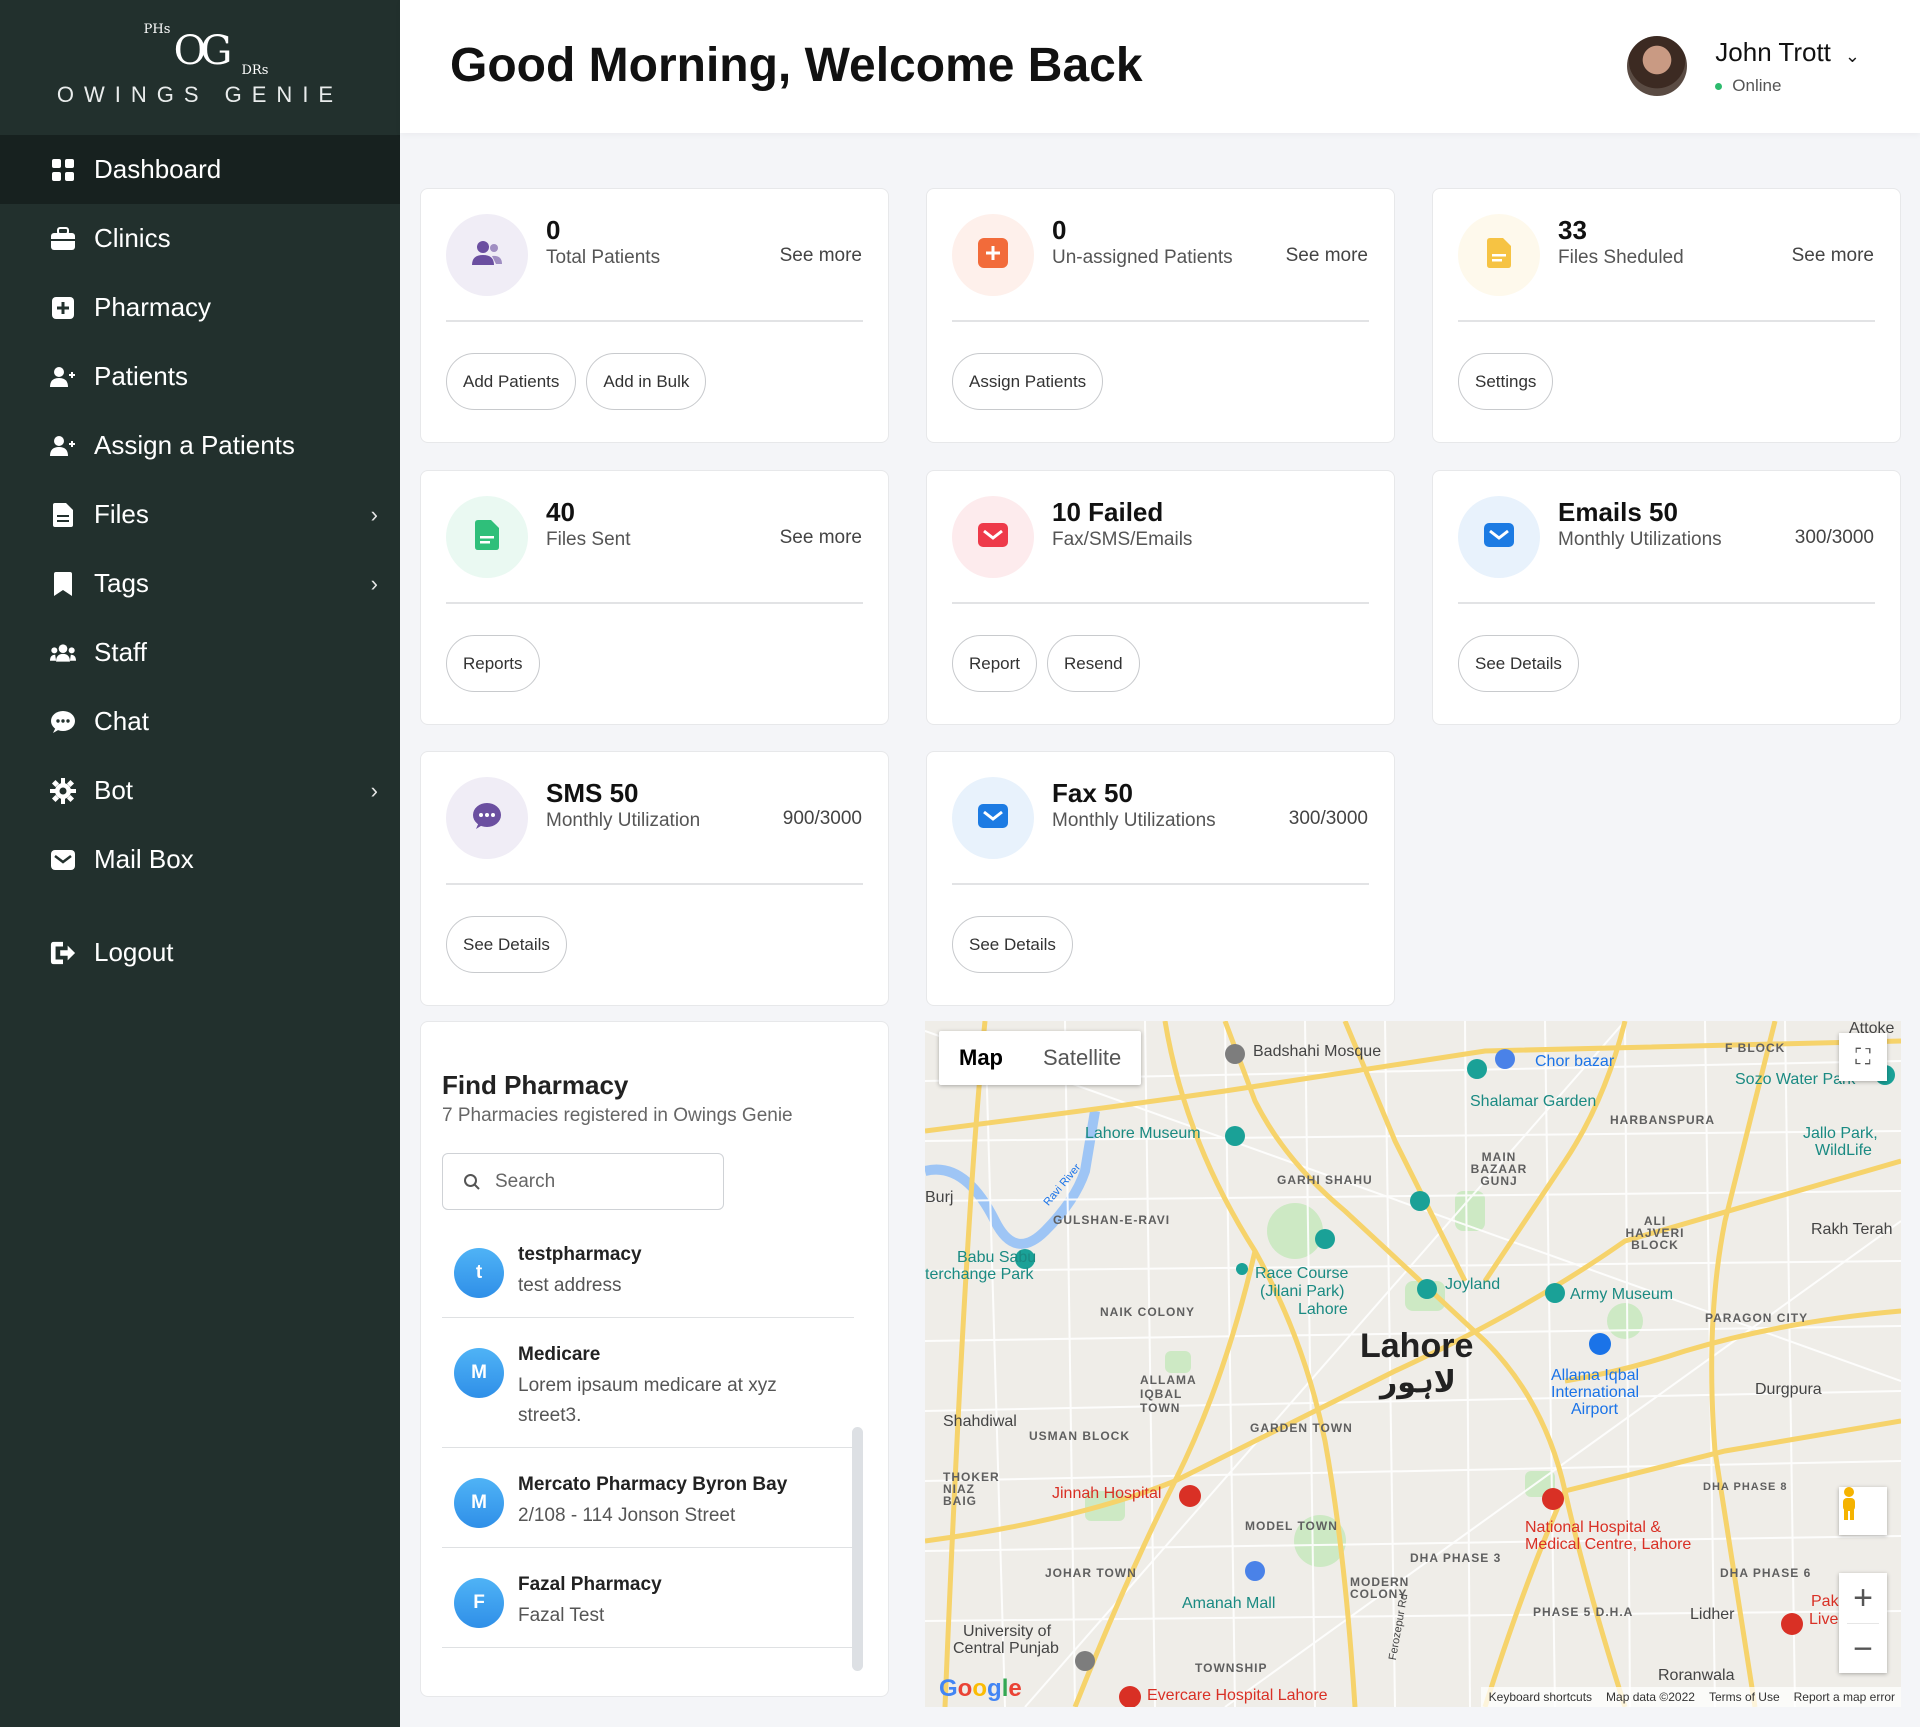  What do you see at coordinates (1618, 512) in the screenshot?
I see `stat-value: Emails 50` at bounding box center [1618, 512].